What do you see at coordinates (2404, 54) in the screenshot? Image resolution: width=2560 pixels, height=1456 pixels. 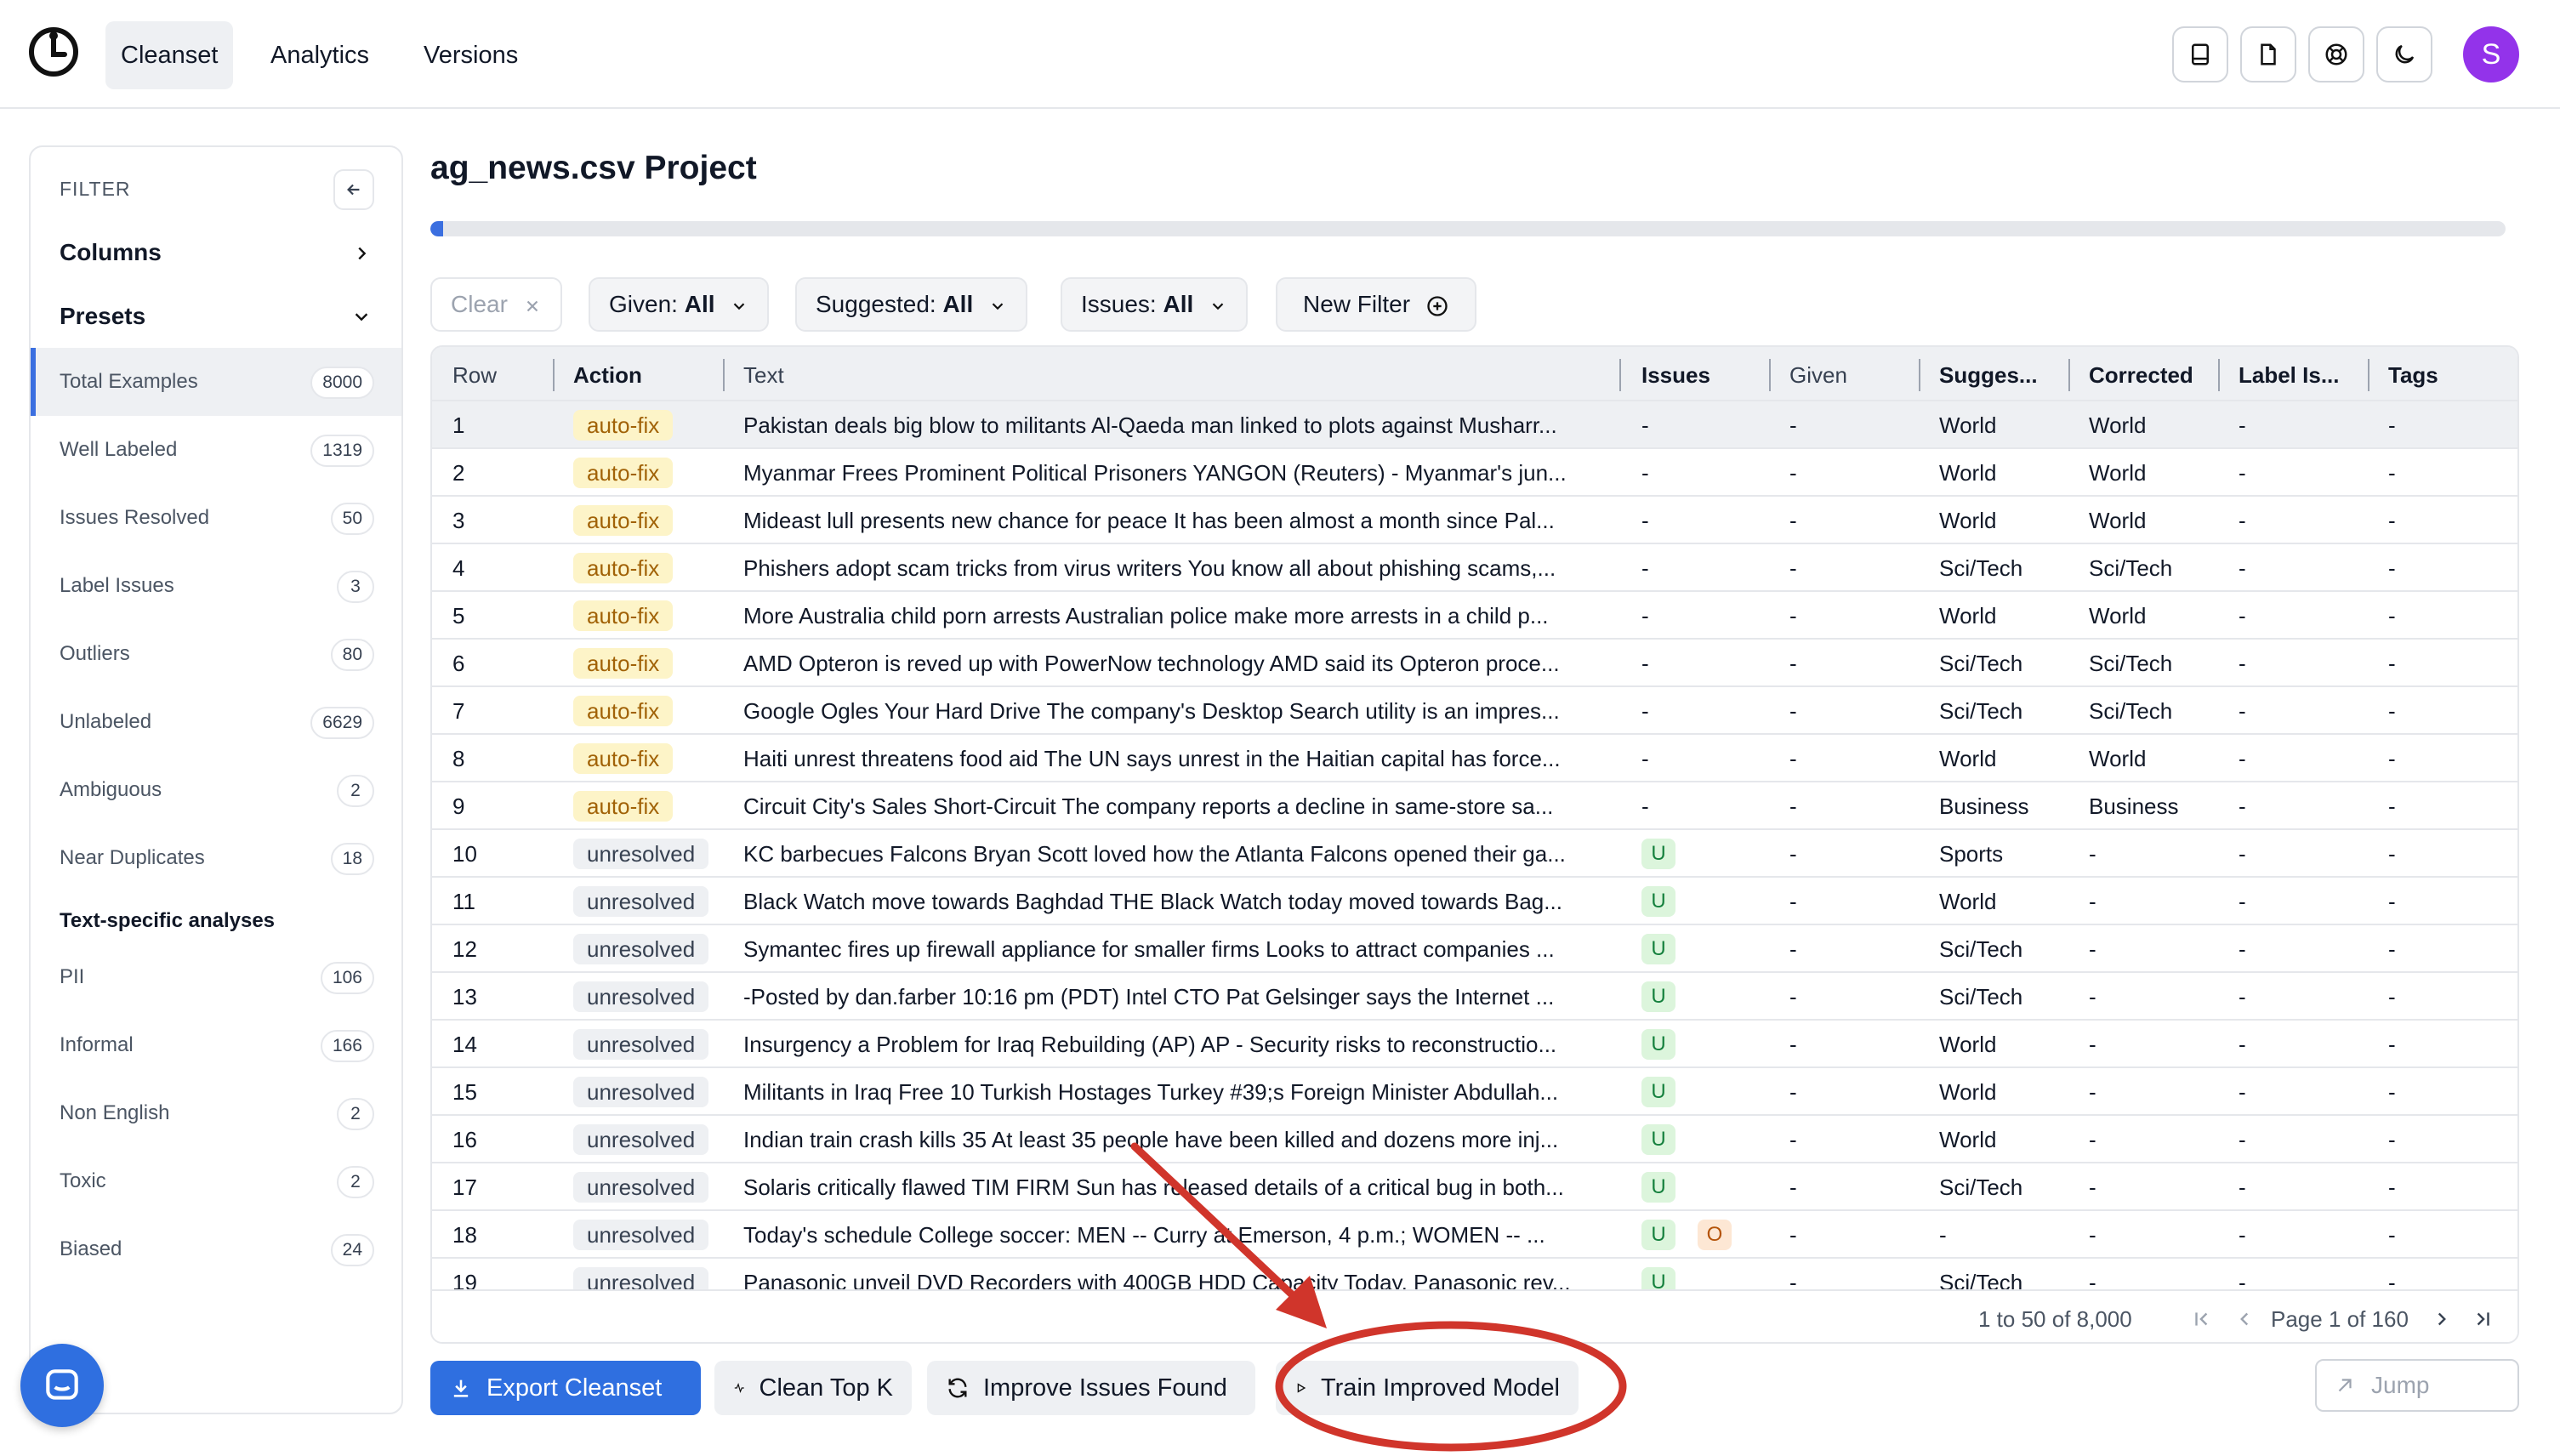 I see `dark-mode-button` at bounding box center [2404, 54].